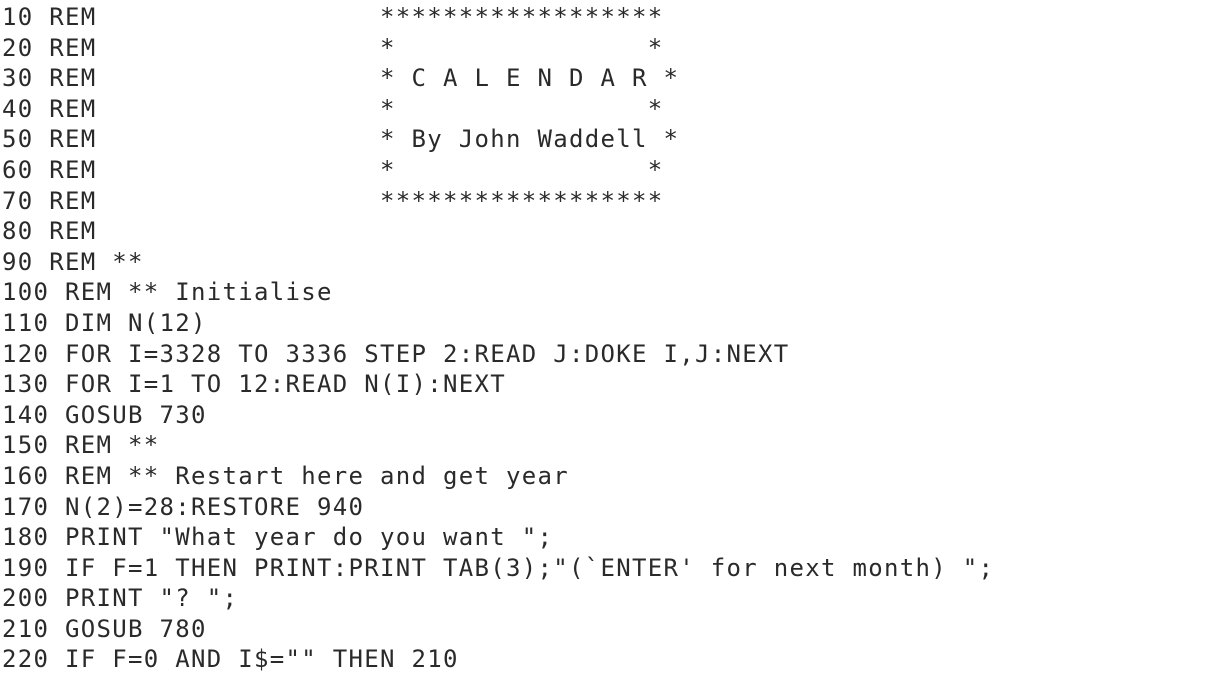 The image size is (1213, 692). I want to click on code-line-60: 60 REM * *, so click(333, 169).